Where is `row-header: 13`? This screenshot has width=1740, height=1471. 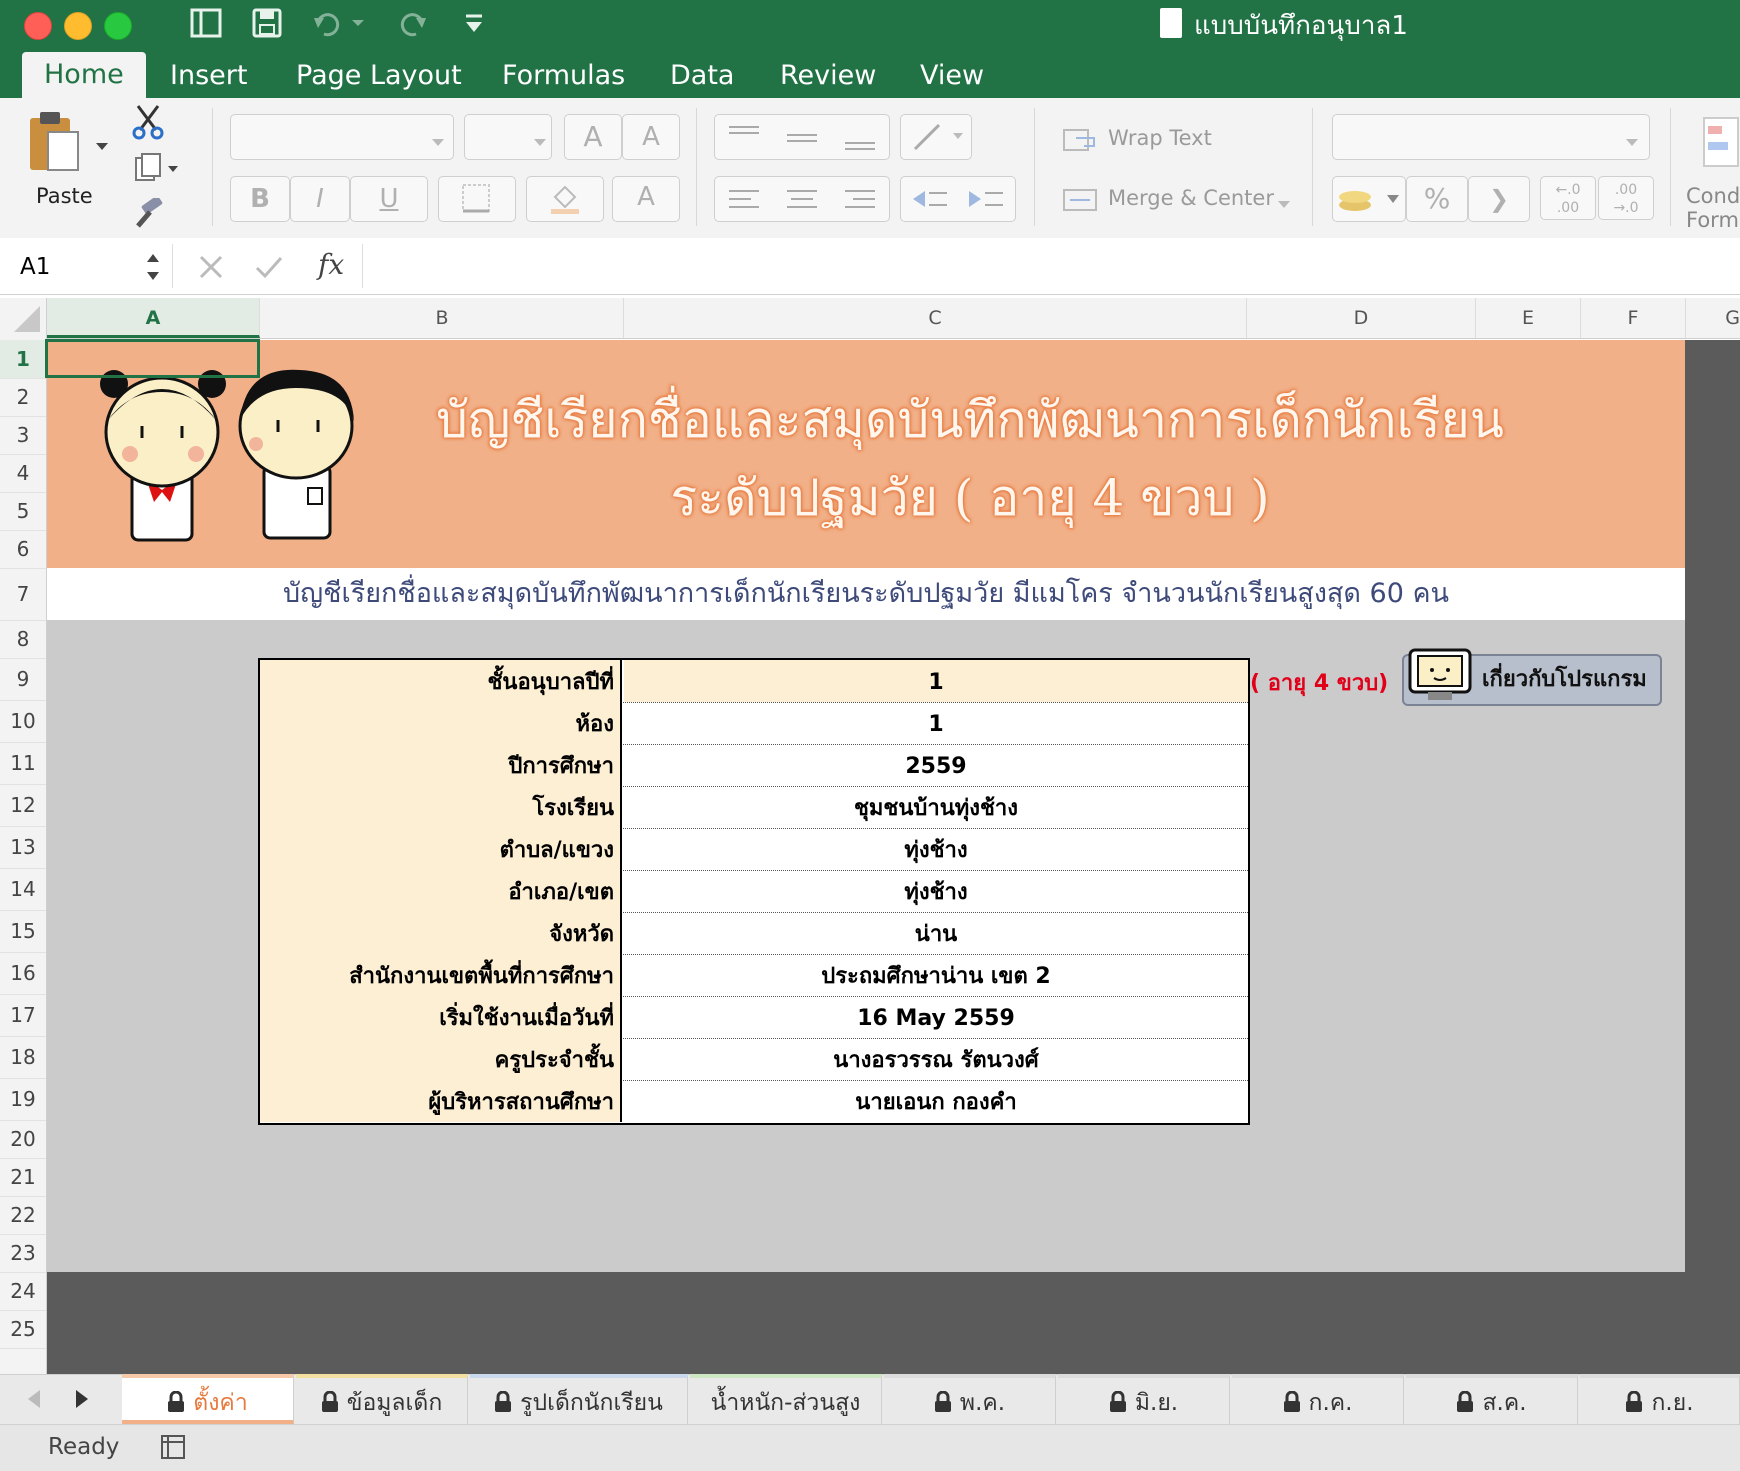
row-header: 13 is located at coordinates (23, 847).